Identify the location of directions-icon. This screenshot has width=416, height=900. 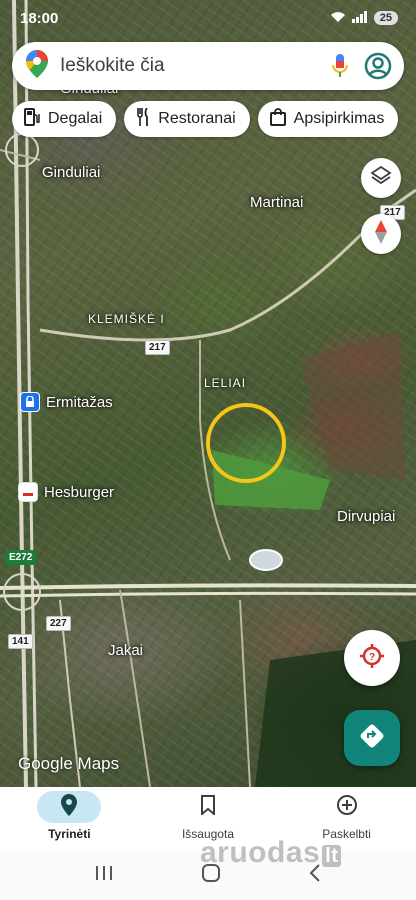
(372, 738).